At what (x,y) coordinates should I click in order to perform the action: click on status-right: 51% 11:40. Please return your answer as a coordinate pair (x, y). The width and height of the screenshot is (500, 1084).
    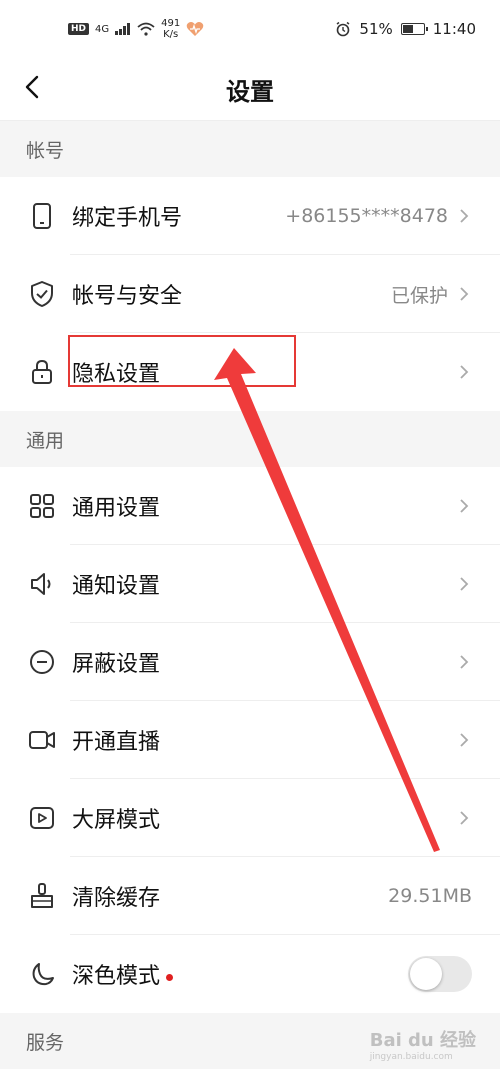
    Looking at the image, I should click on (405, 29).